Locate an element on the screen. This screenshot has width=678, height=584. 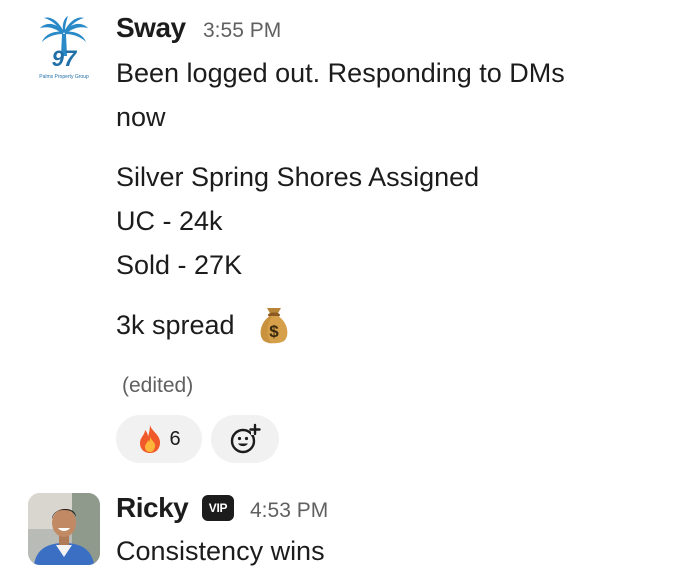
message-text-line: Silver Spring Shores Assigned is located at coordinates (298, 177).